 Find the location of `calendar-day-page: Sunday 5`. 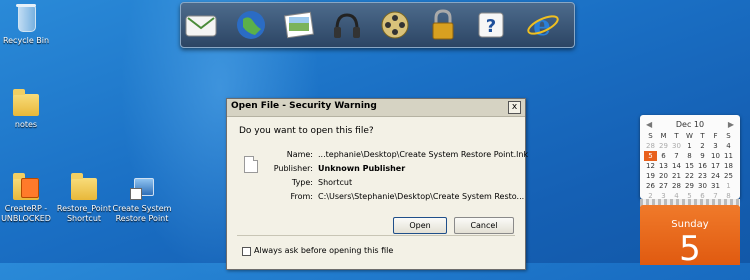

calendar-day-page: Sunday 5 is located at coordinates (690, 237).